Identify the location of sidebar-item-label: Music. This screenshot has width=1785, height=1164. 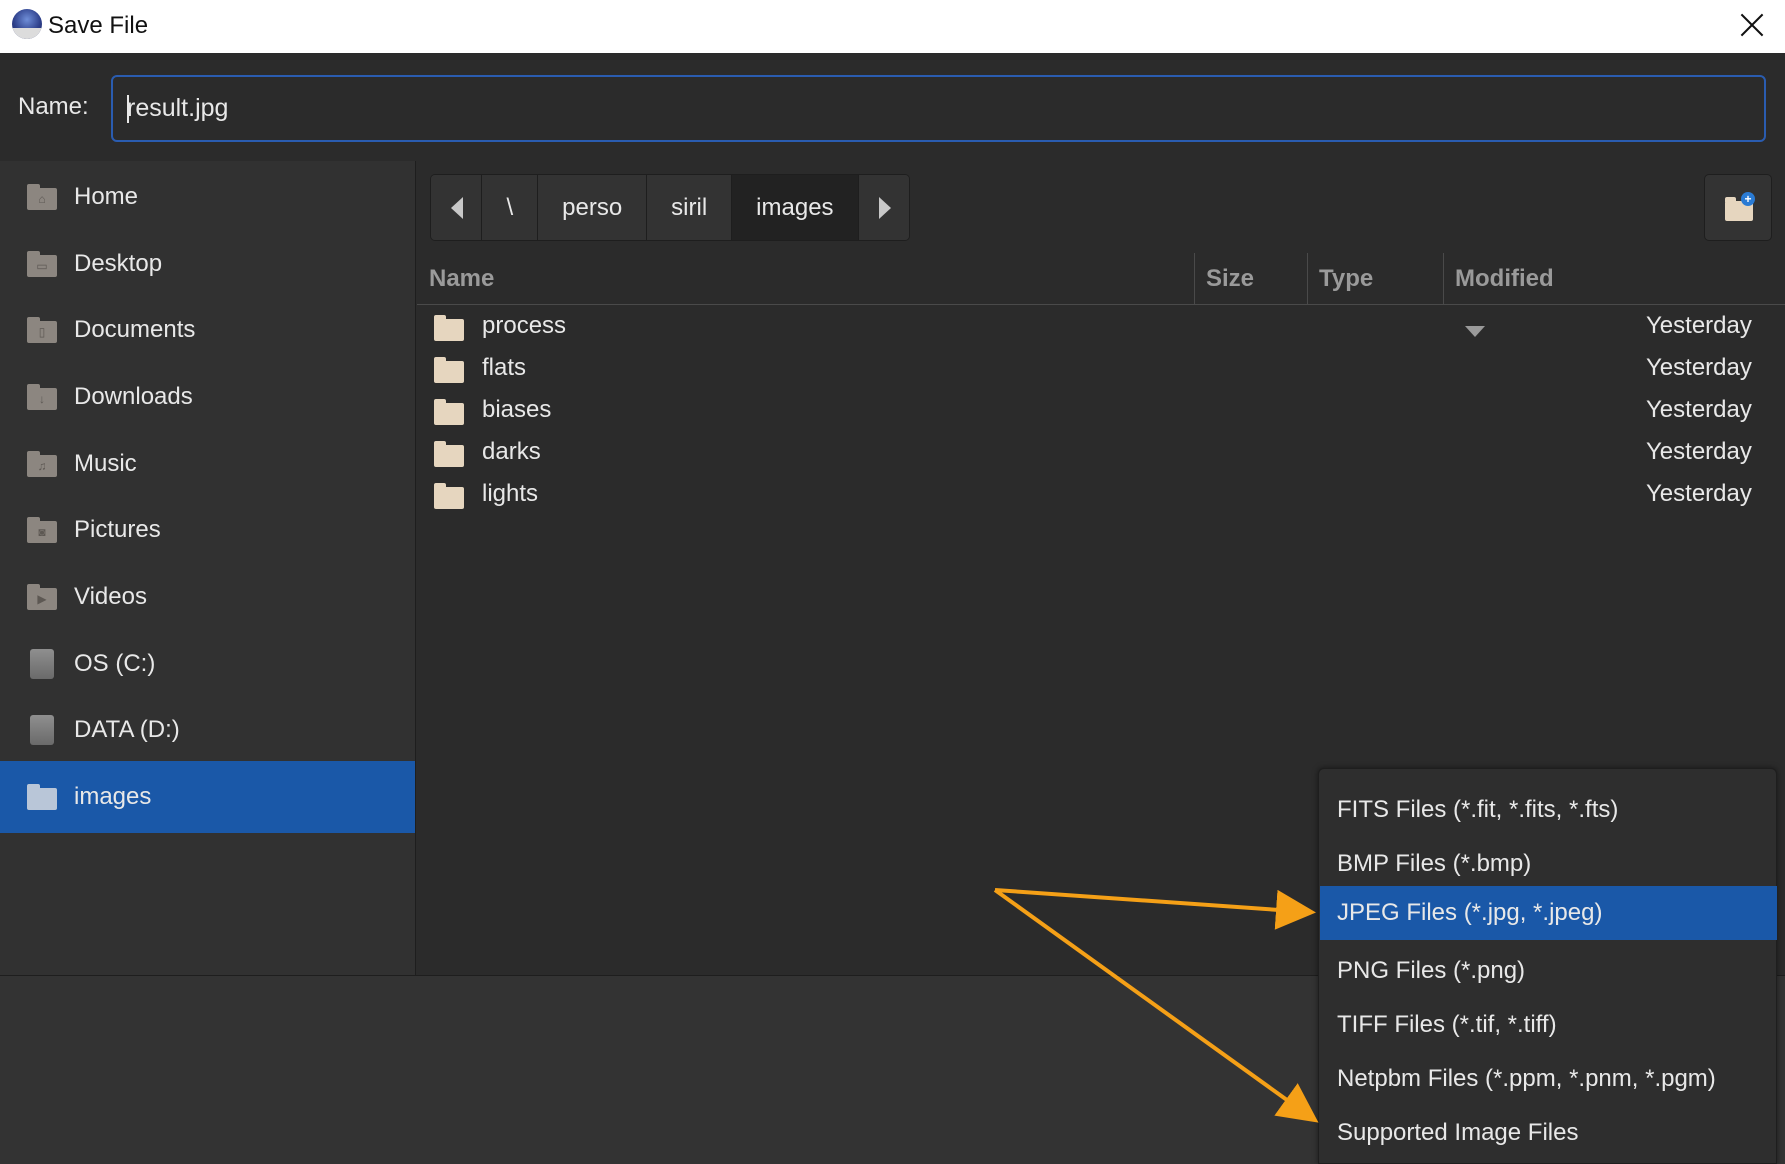
(105, 463).